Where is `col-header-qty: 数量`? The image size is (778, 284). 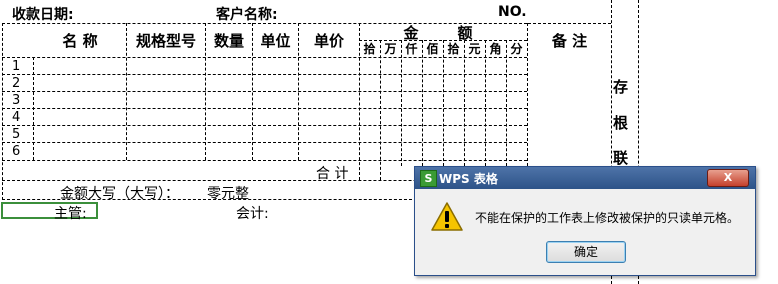
col-header-qty: 数量 is located at coordinates (228, 41).